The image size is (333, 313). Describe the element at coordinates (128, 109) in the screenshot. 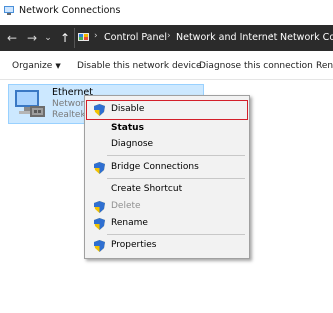

I see `menu-item-disable-label: Disable` at that location.